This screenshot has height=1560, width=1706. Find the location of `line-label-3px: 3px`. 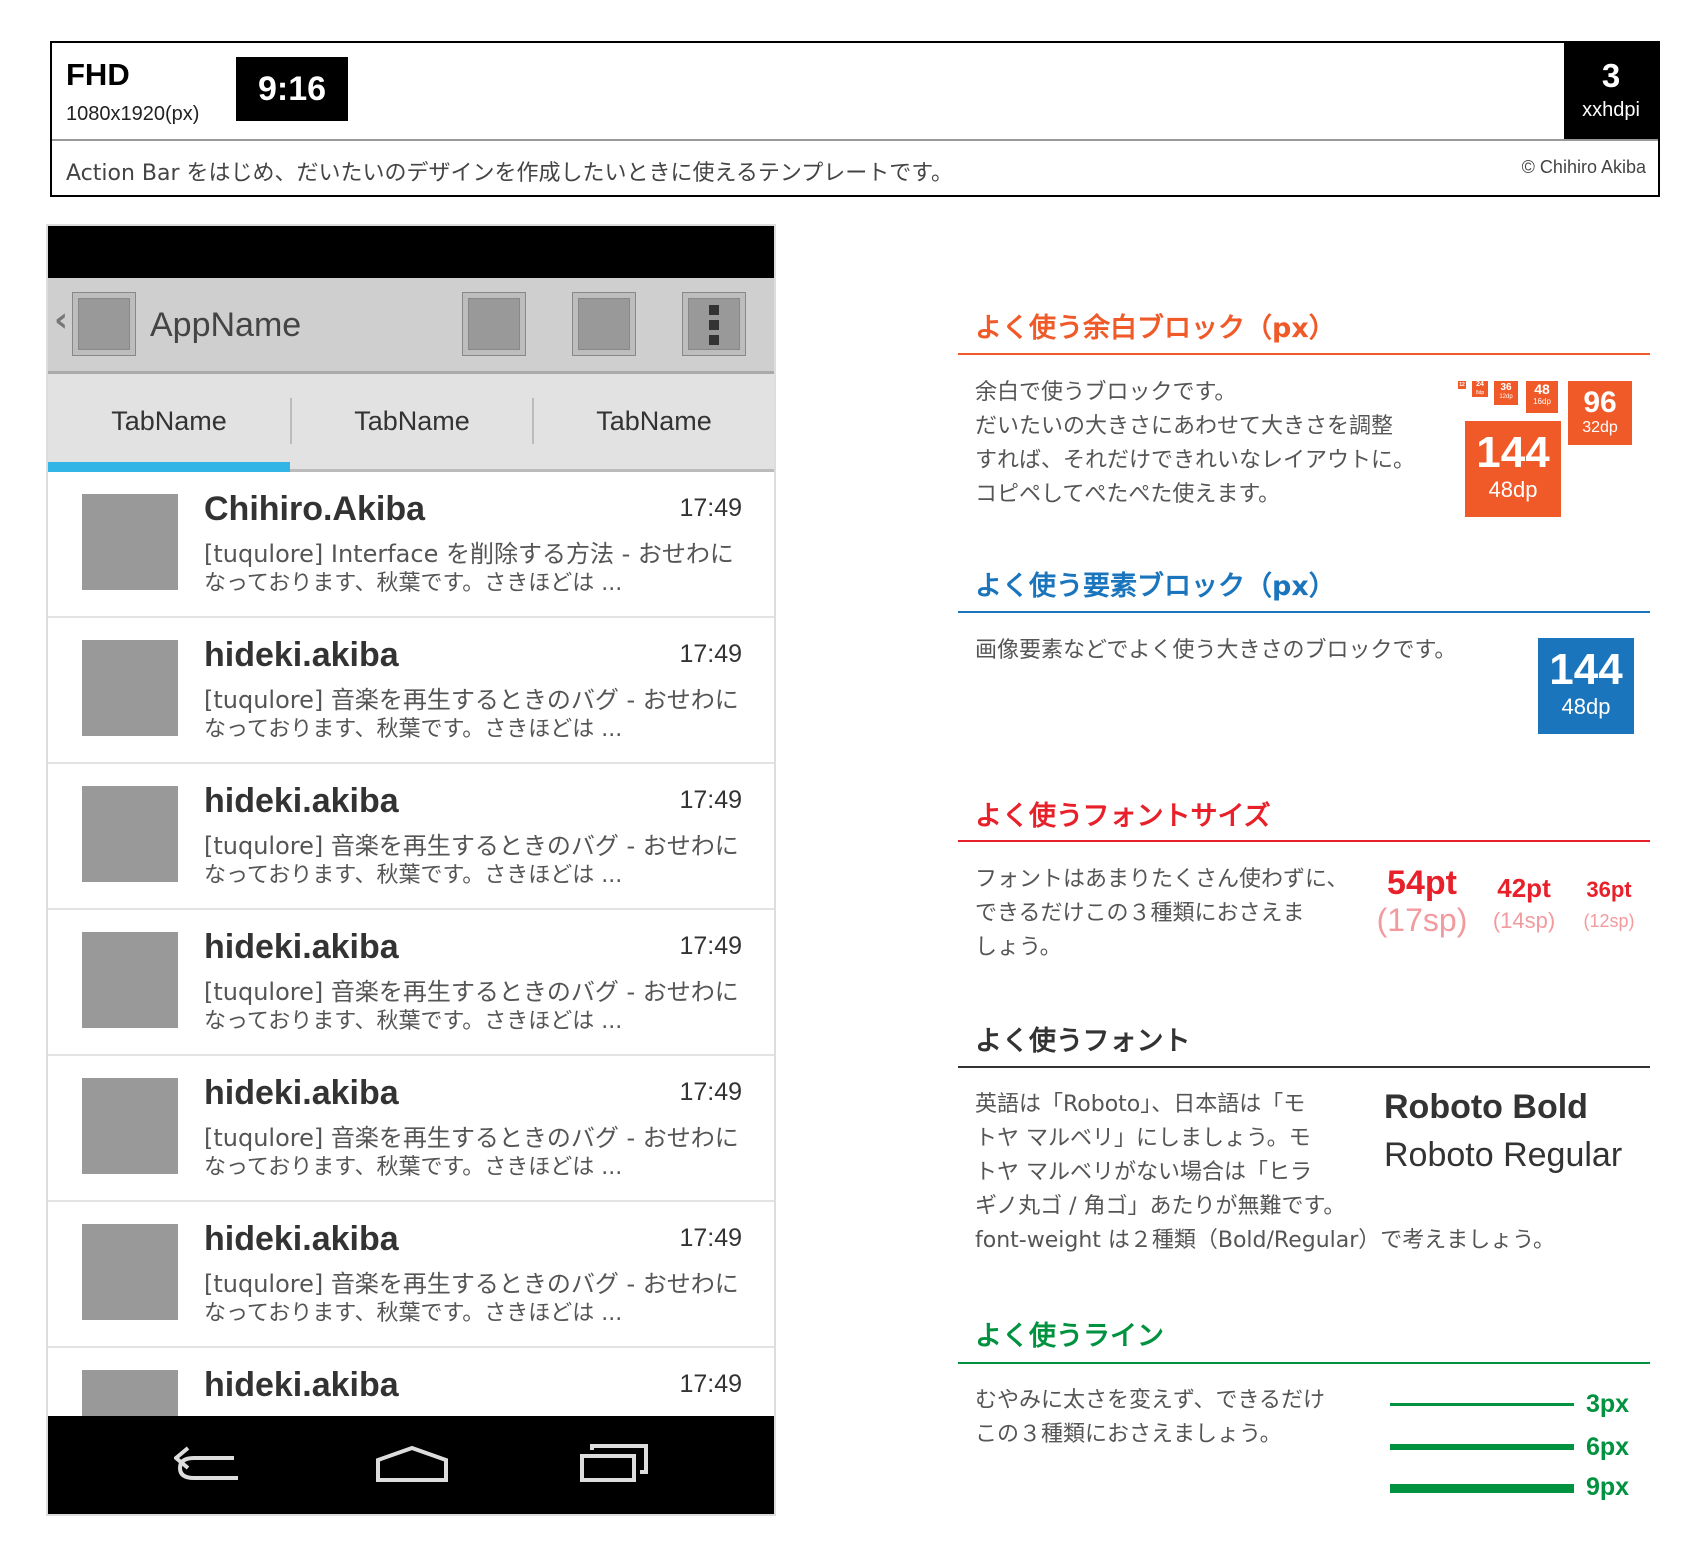

line-label-3px: 3px is located at coordinates (1608, 1404).